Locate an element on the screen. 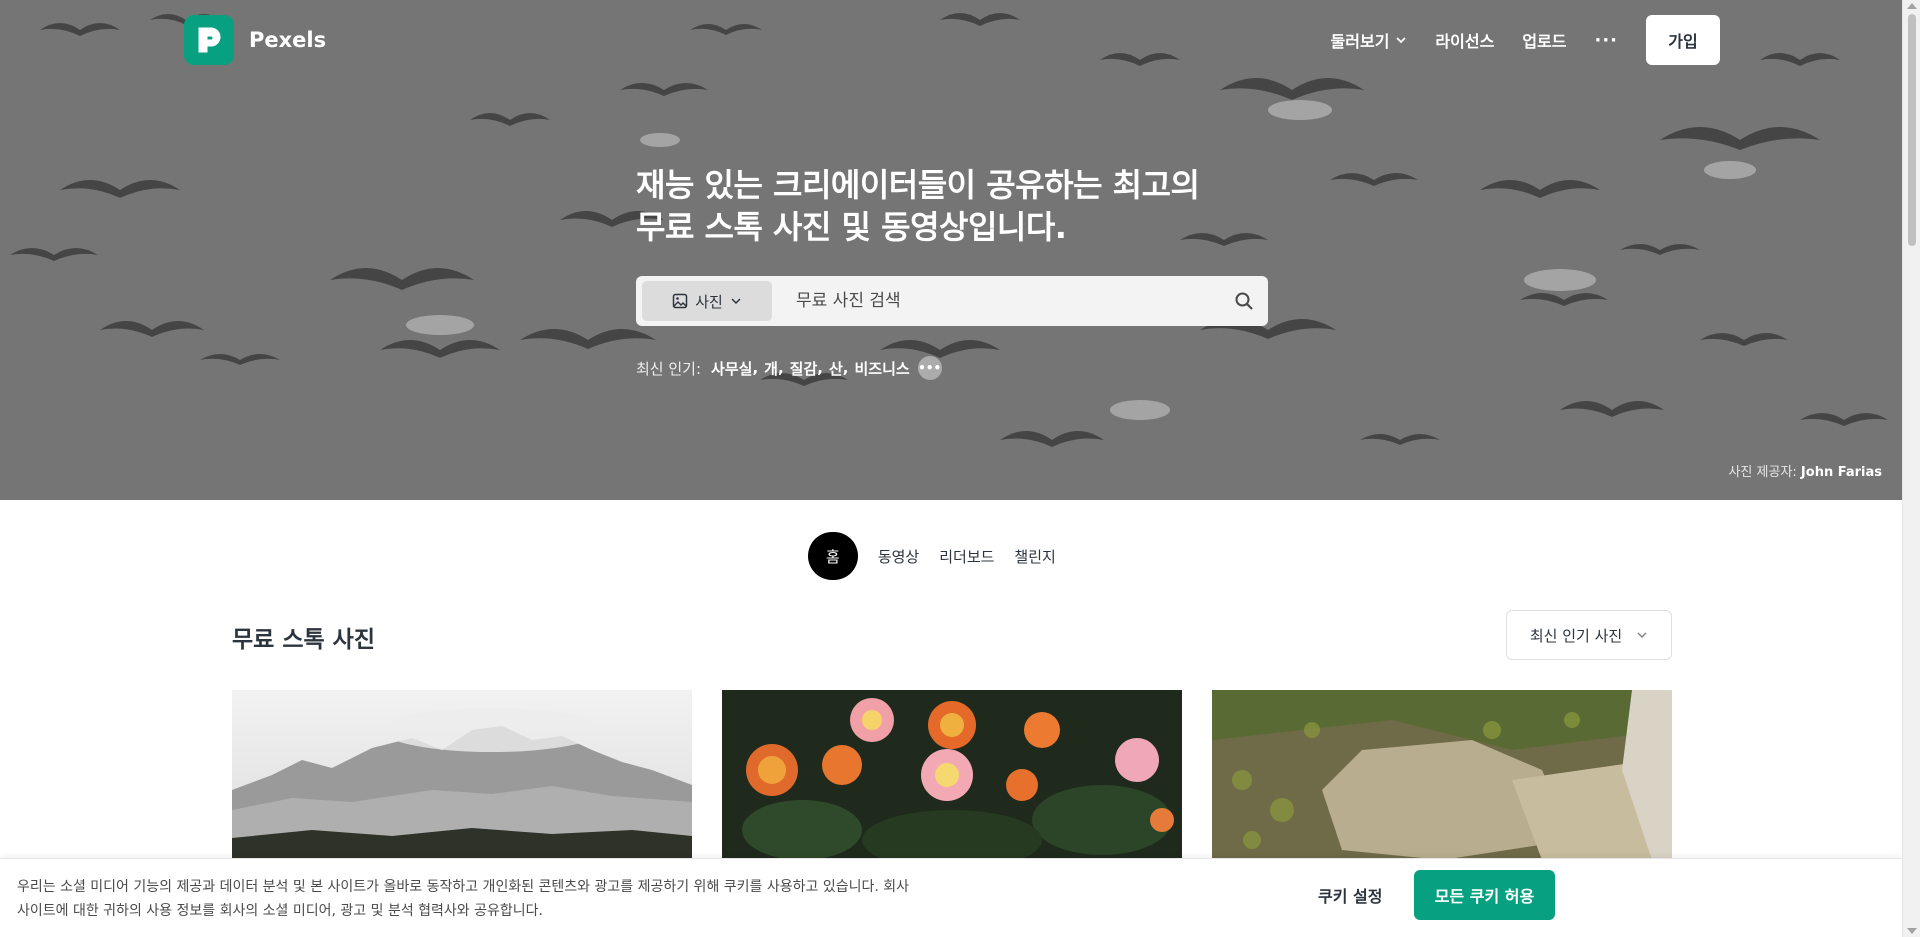  cookie-settings-button: 쿠키 설정 is located at coordinates (1350, 895).